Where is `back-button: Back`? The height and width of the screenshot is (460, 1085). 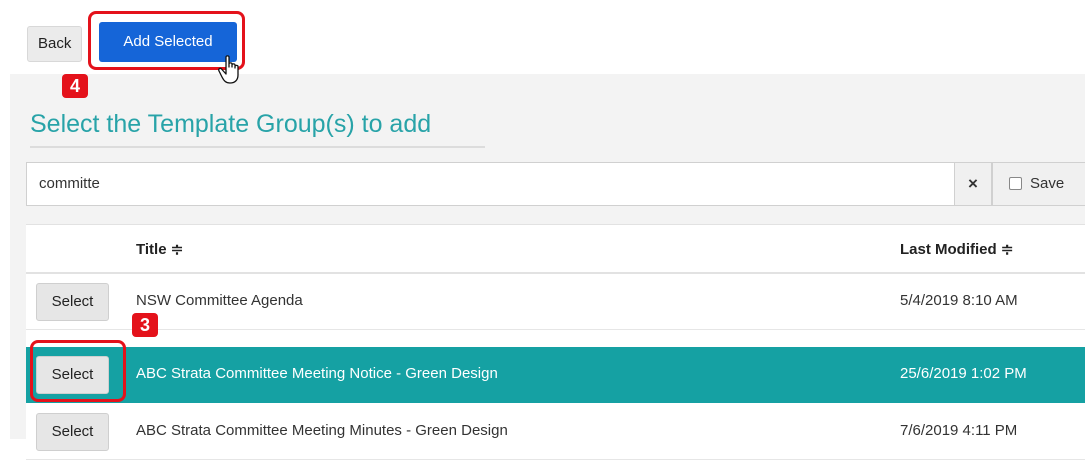
back-button: Back is located at coordinates (55, 44).